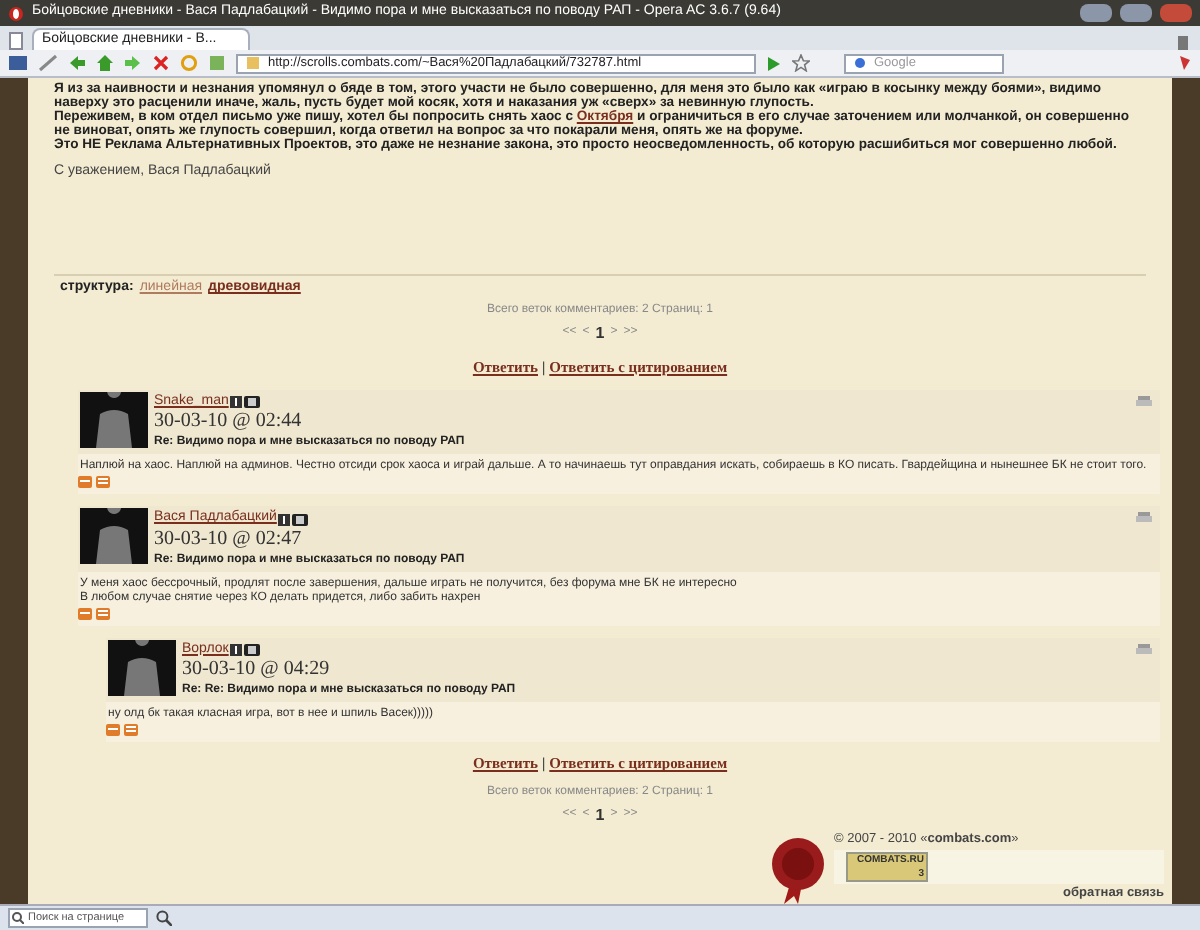 The image size is (1200, 930). Describe the element at coordinates (16, 13) in the screenshot. I see `browser-logo-icon` at that location.